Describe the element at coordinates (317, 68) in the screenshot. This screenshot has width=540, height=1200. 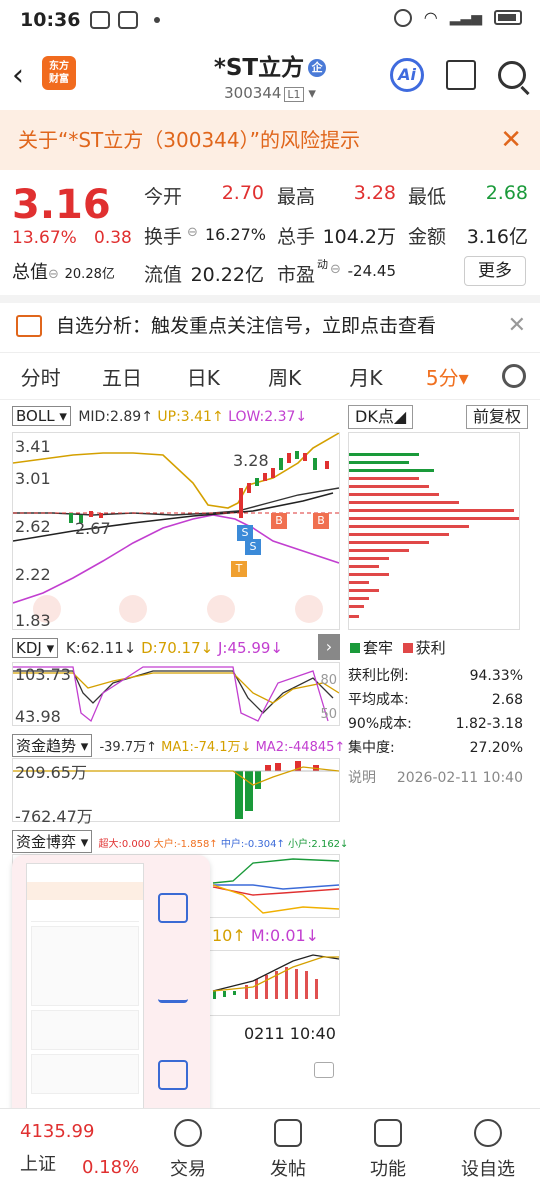
I see `company-badge: 企` at that location.